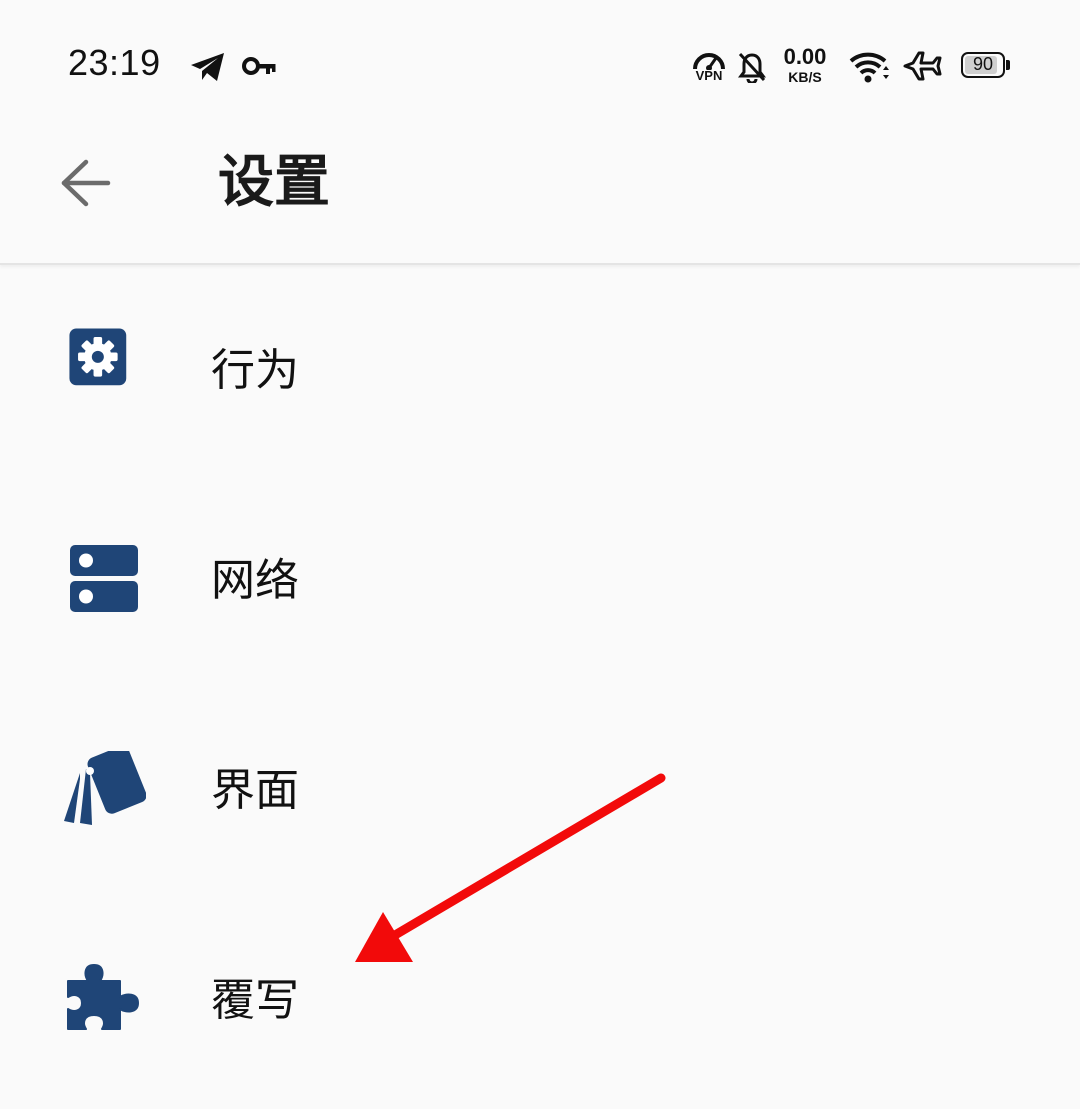 The image size is (1080, 1109). Describe the element at coordinates (922, 66) in the screenshot. I see `airplane-icon` at that location.